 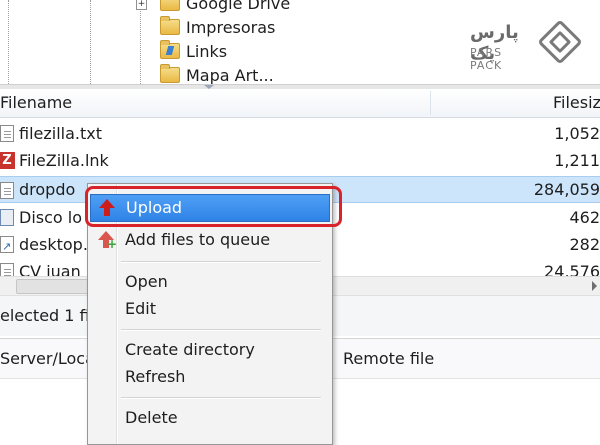 I want to click on file-name: FileZilla.lnk, so click(x=64, y=160).